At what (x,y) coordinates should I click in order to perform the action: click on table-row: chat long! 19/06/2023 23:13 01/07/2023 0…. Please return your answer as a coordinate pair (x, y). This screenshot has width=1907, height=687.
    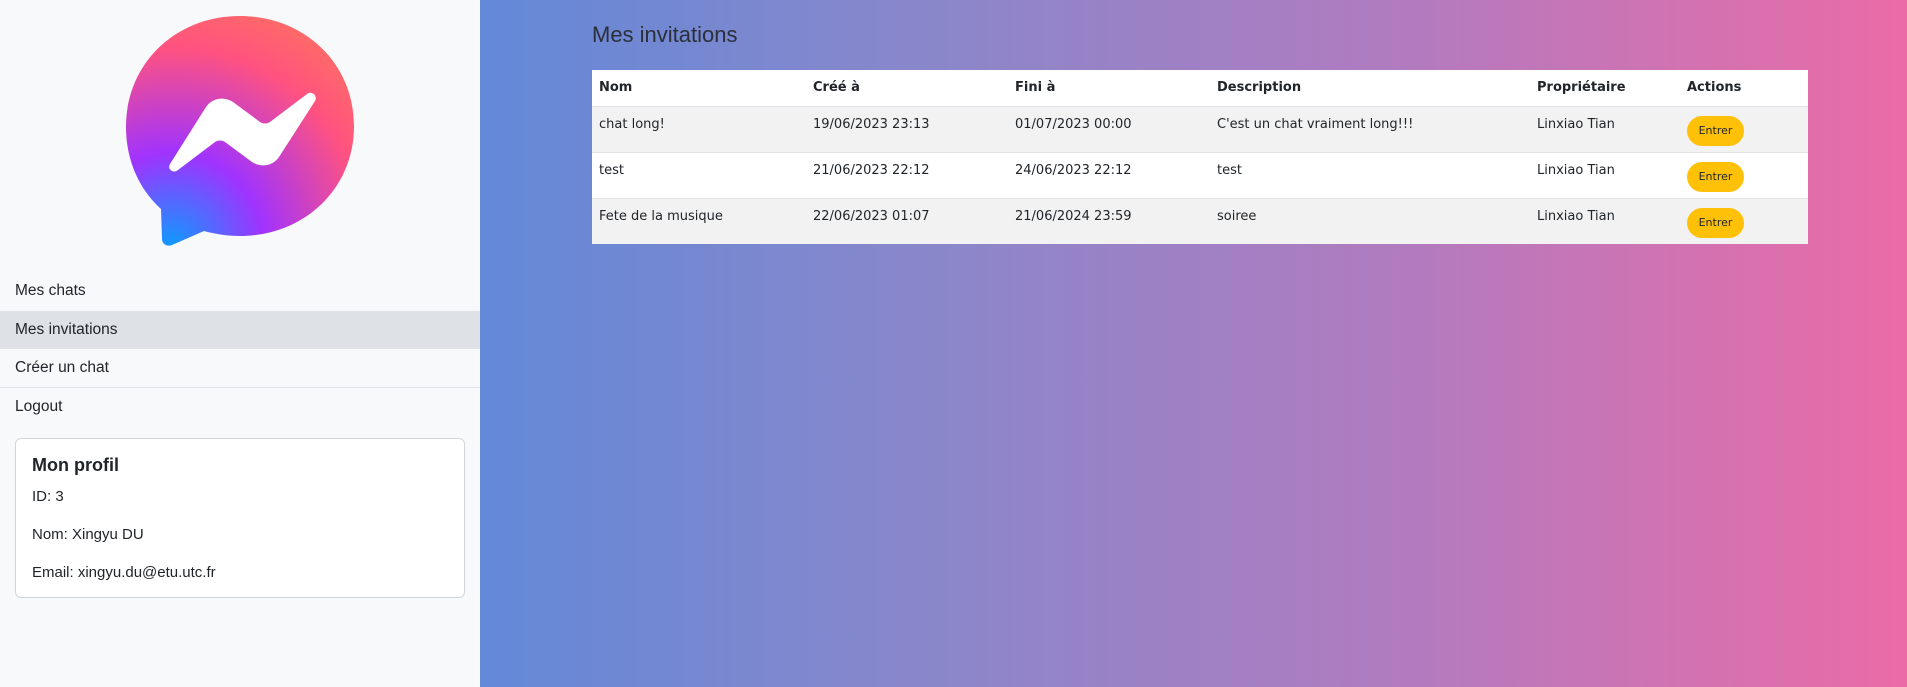
    Looking at the image, I should click on (1200, 129).